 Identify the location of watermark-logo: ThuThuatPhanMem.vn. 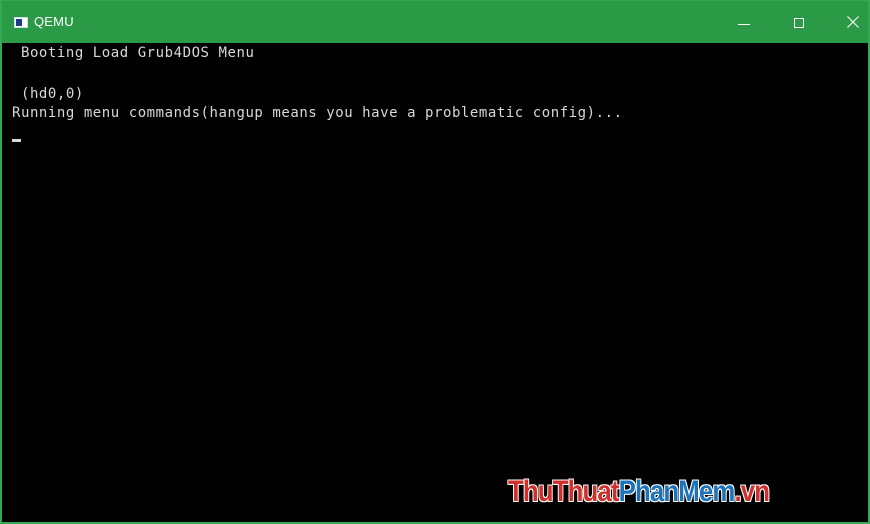
(639, 491).